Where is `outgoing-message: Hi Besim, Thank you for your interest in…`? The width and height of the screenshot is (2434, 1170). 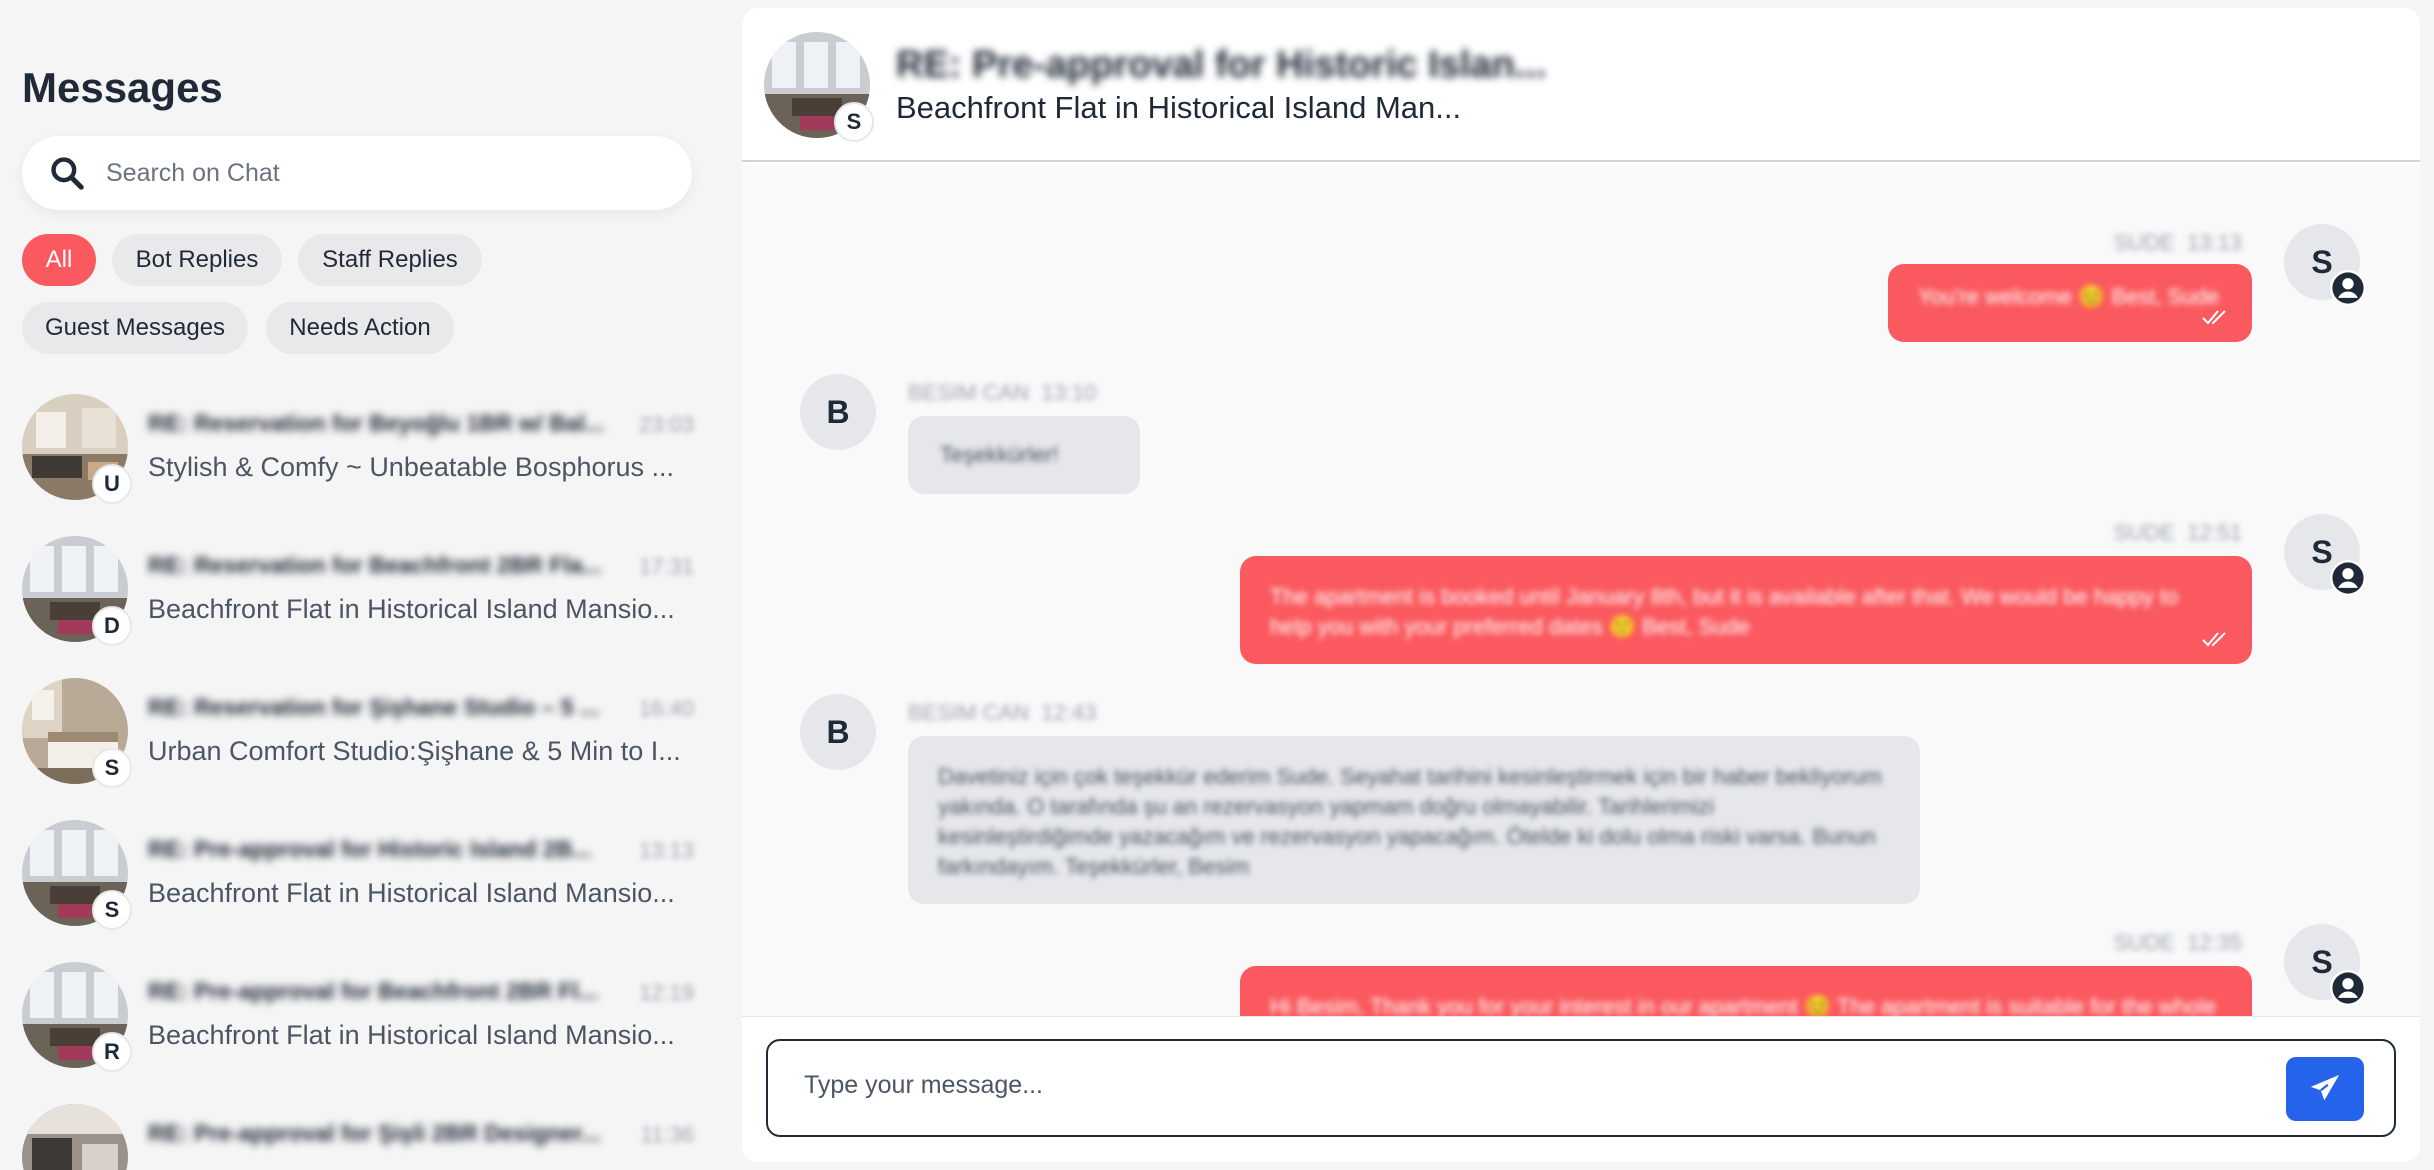
outgoing-message: Hi Besim, Thank you for your interest in… is located at coordinates (1746, 991).